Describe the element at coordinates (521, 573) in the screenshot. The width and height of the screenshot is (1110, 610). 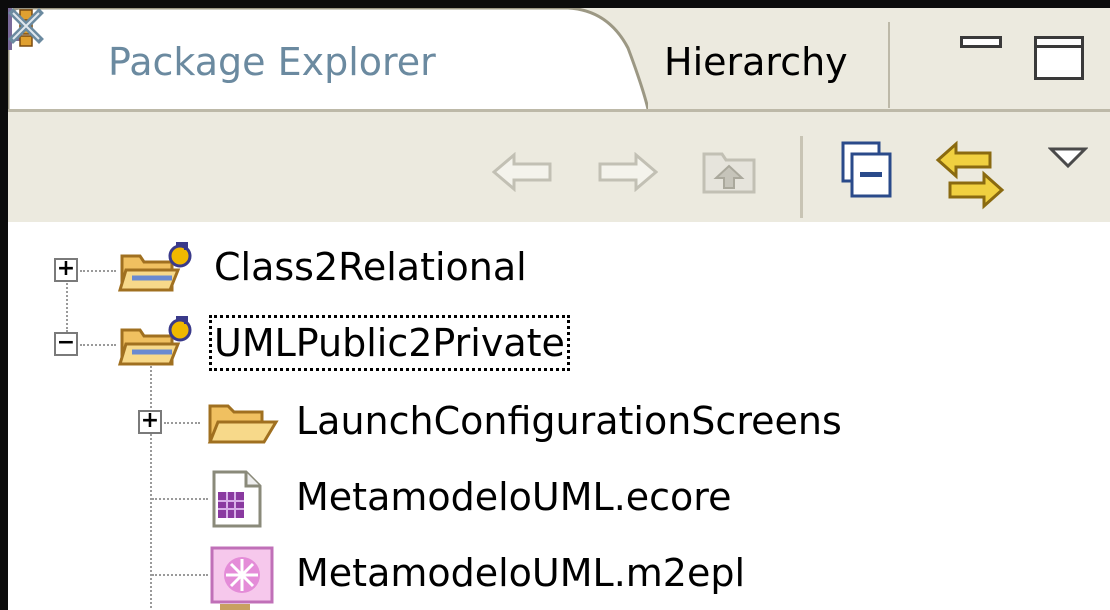
I see `tree-item-label: MetamodeloUML.m2epl` at that location.